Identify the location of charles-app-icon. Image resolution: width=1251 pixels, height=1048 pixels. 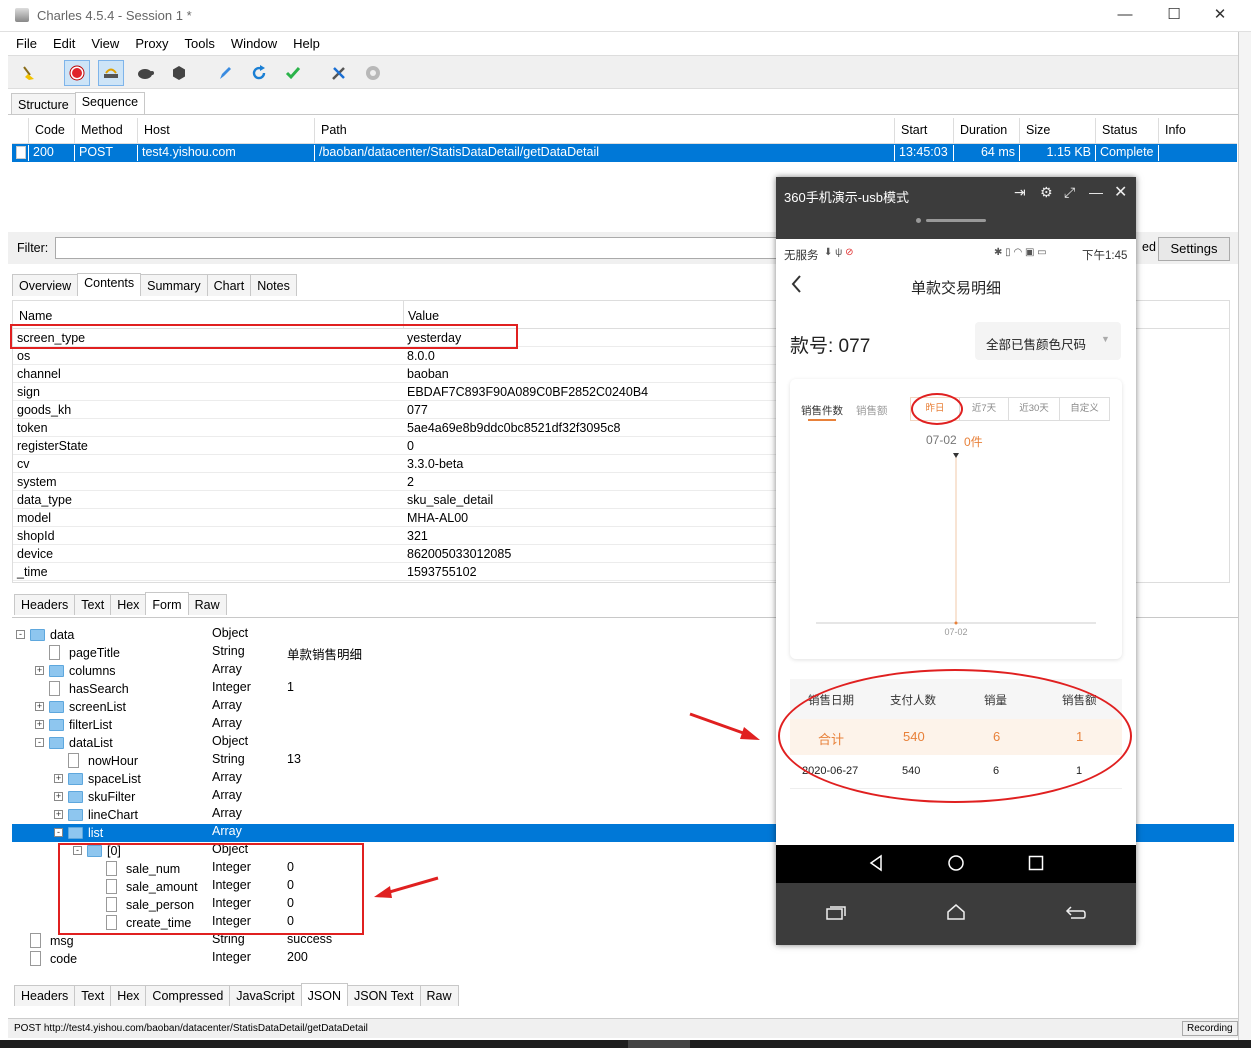
(22, 15).